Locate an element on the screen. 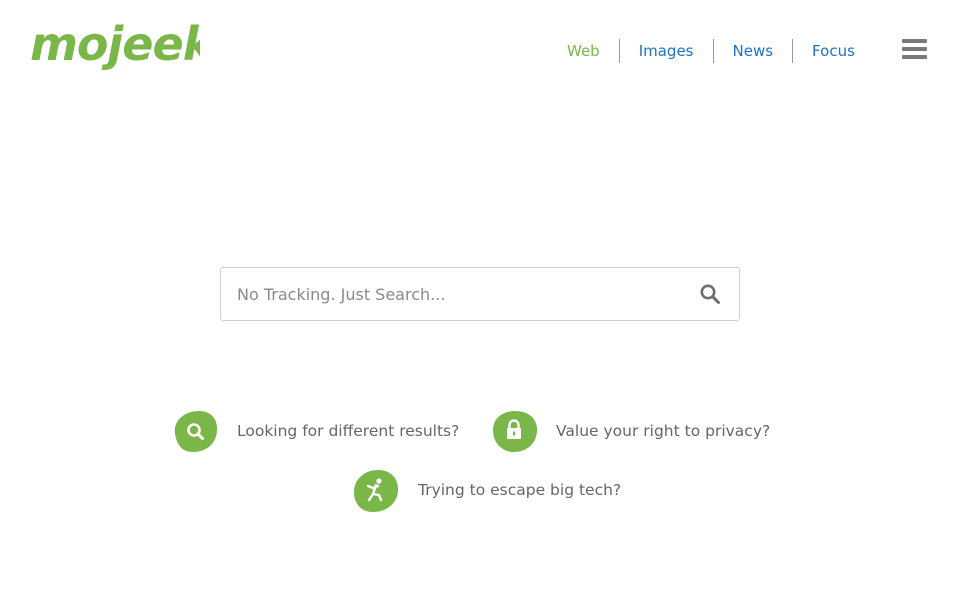 The height and width of the screenshot is (600, 960). search-button is located at coordinates (710, 294).